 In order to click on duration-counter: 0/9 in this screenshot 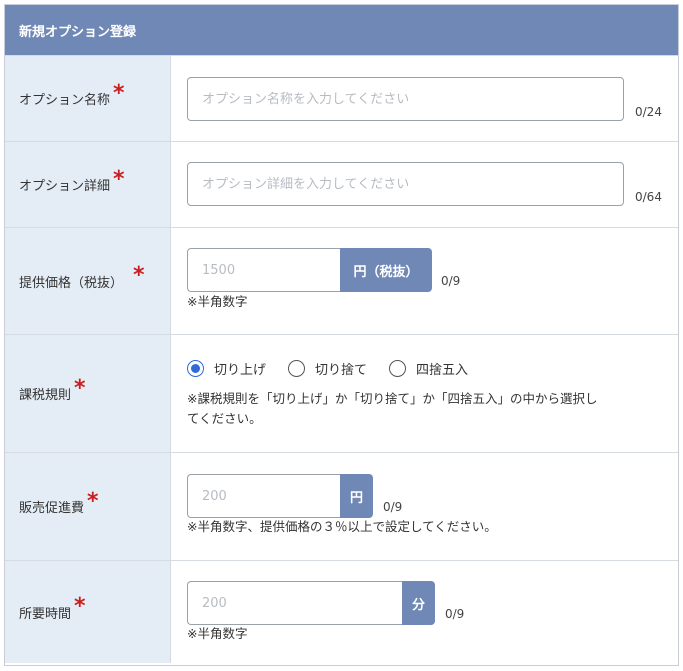, I will do `click(455, 614)`.